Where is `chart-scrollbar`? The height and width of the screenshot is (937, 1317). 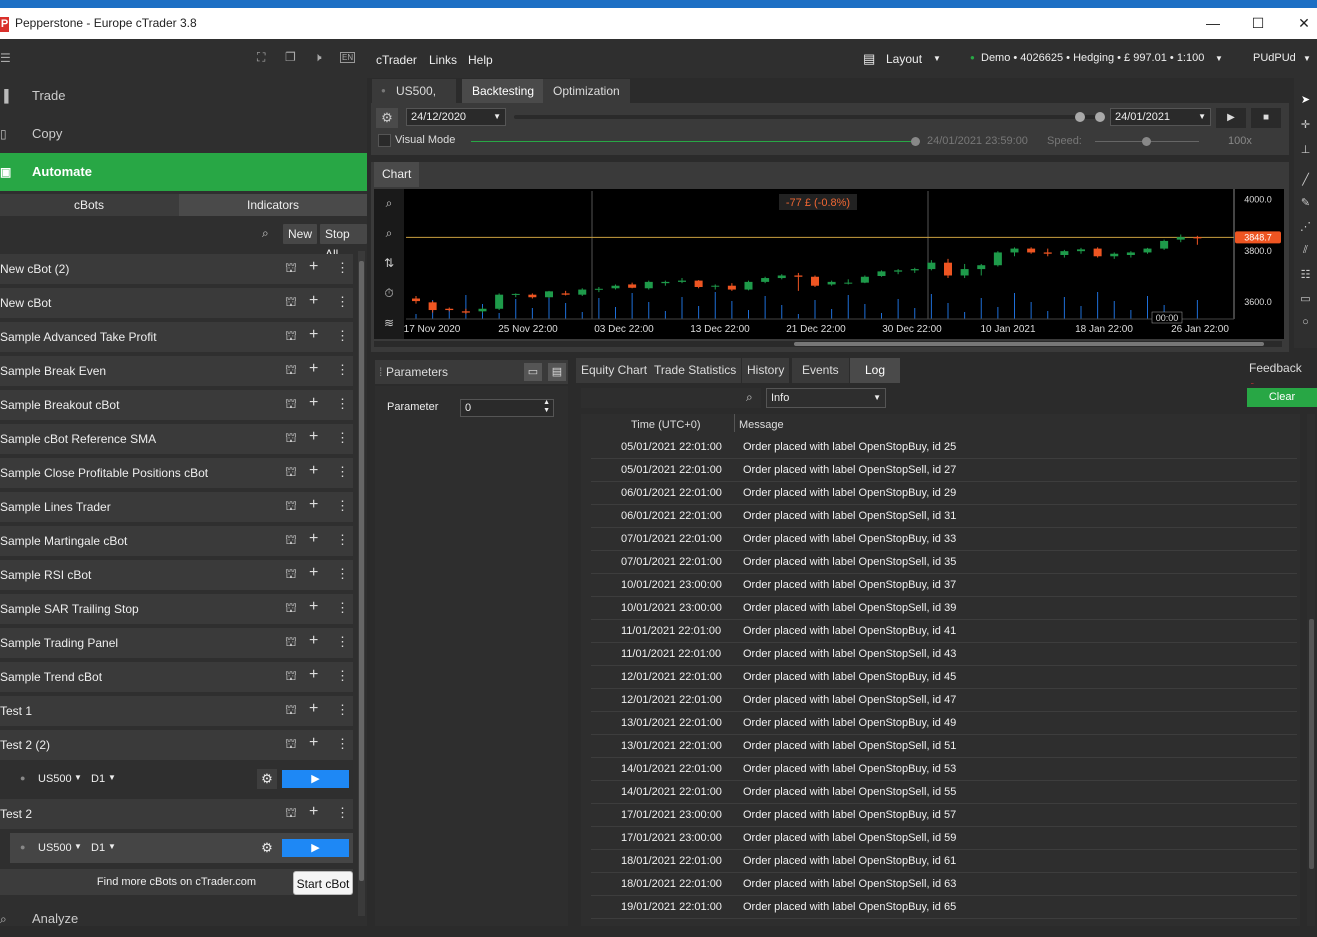 chart-scrollbar is located at coordinates (828, 344).